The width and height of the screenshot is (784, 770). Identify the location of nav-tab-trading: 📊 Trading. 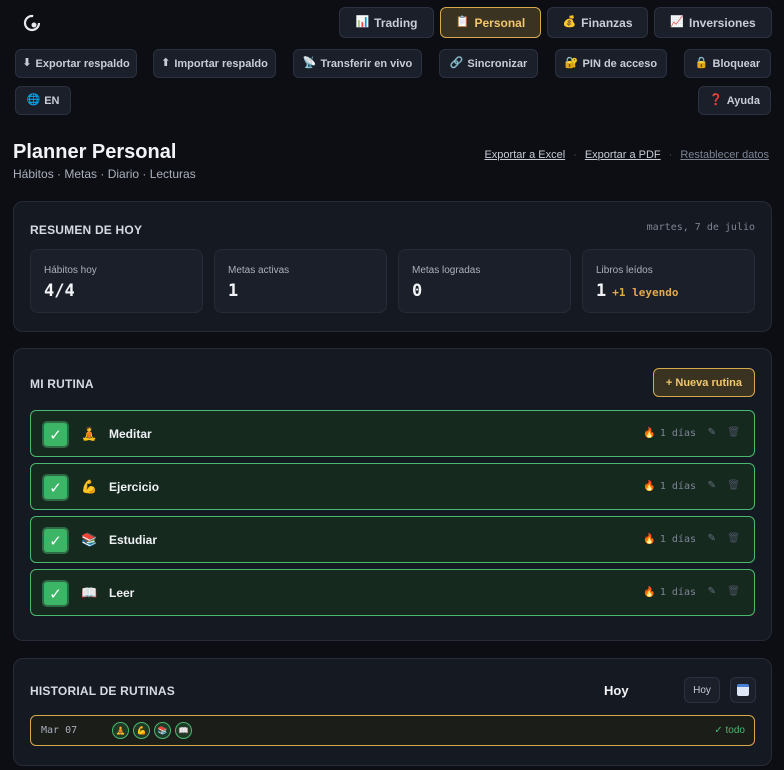
(386, 22).